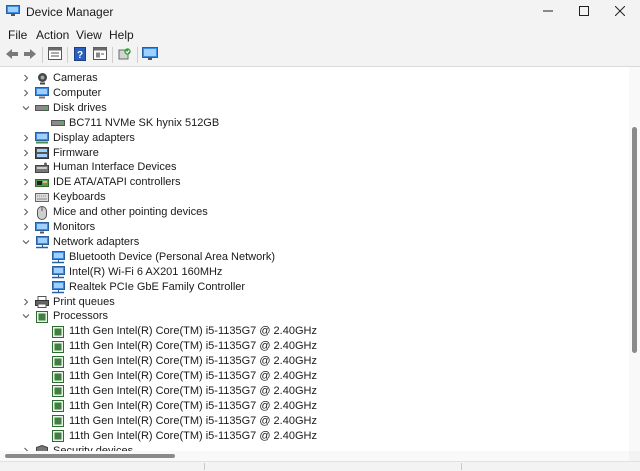 This screenshot has height=471, width=640. I want to click on forward-button, so click(30, 55).